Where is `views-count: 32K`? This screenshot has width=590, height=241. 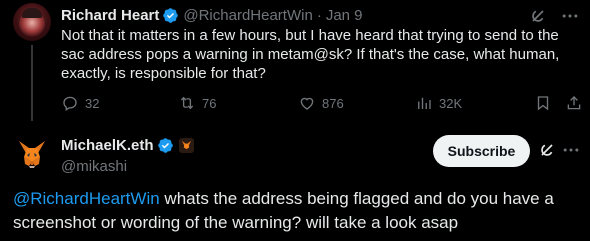 views-count: 32K is located at coordinates (451, 103).